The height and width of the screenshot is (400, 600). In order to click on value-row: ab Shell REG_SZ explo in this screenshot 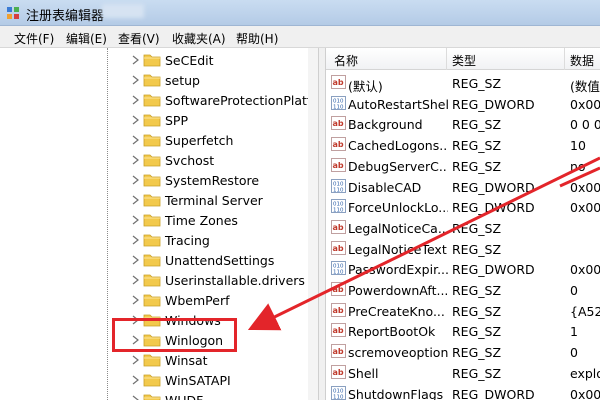, I will do `click(463, 372)`.